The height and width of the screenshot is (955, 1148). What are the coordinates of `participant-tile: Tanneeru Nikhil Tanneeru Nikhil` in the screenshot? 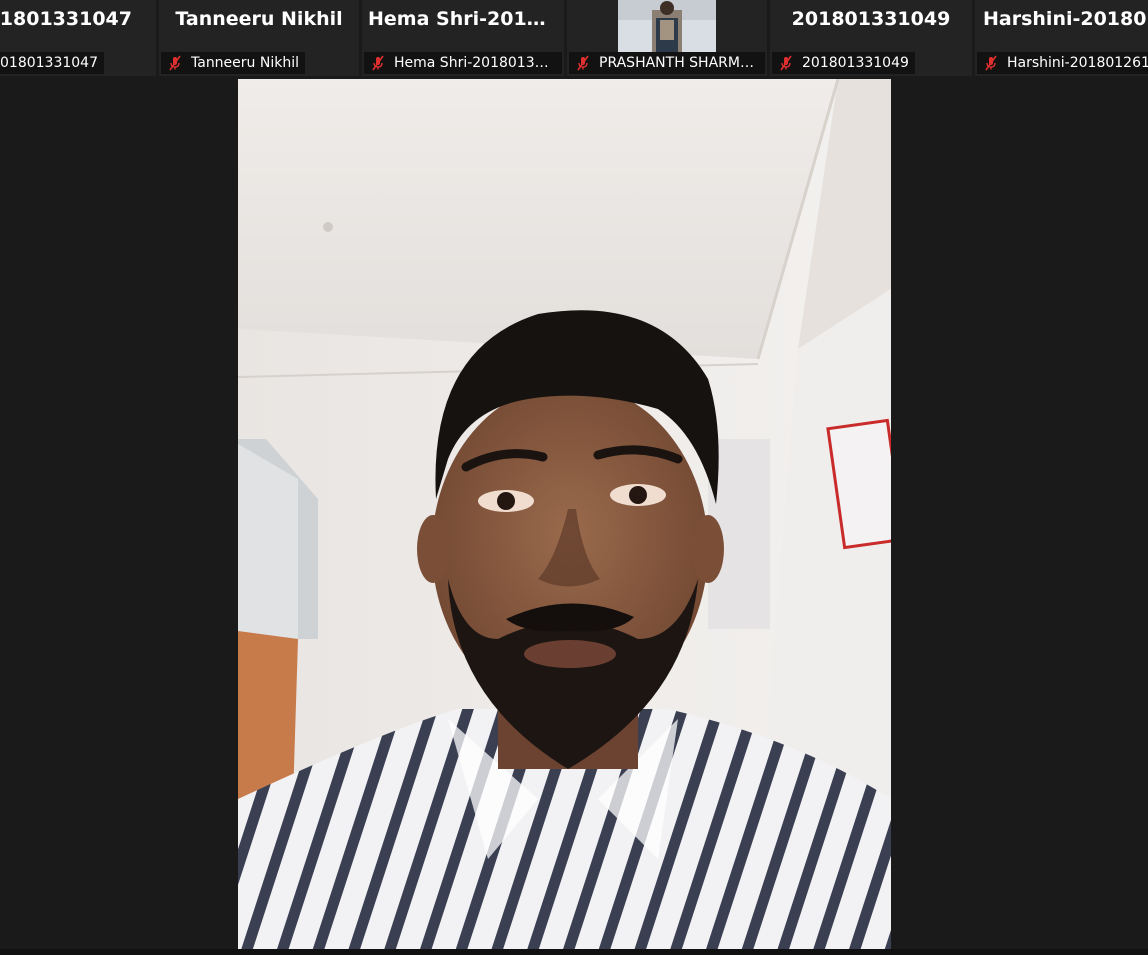 It's located at (259, 38).